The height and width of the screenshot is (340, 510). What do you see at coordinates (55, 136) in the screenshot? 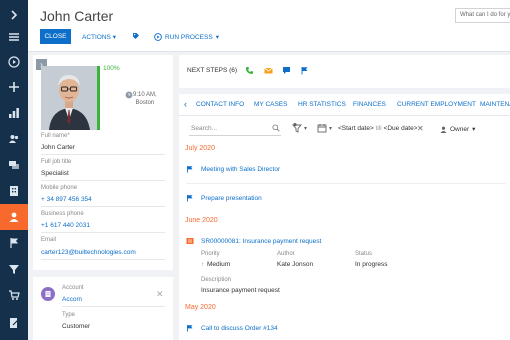
I see `full-name-label: Full name*` at bounding box center [55, 136].